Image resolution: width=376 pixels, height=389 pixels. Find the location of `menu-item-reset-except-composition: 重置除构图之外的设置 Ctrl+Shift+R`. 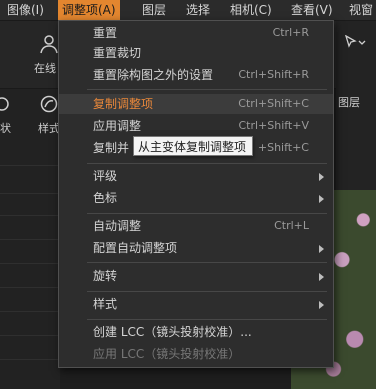

menu-item-reset-except-composition: 重置除构图之外的设置 Ctrl+Shift+R is located at coordinates (196, 75).